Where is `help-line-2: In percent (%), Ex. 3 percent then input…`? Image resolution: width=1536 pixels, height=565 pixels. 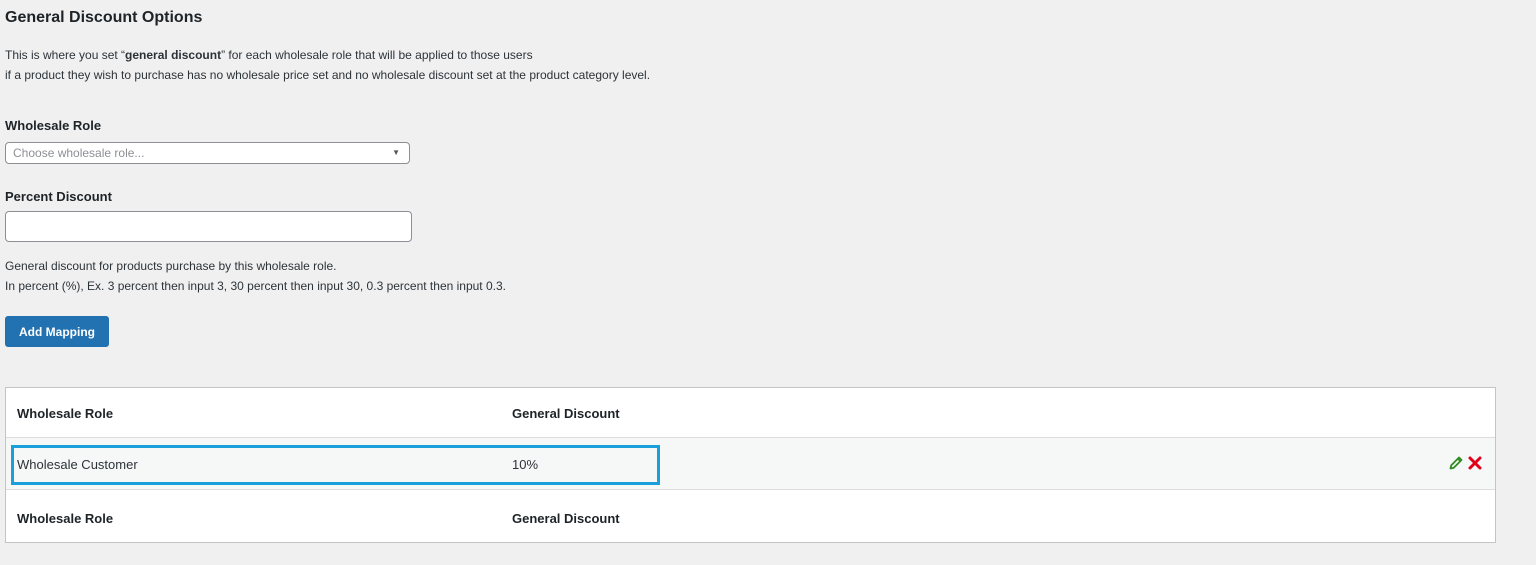
help-line-2: In percent (%), Ex. 3 percent then input… is located at coordinates (255, 286).